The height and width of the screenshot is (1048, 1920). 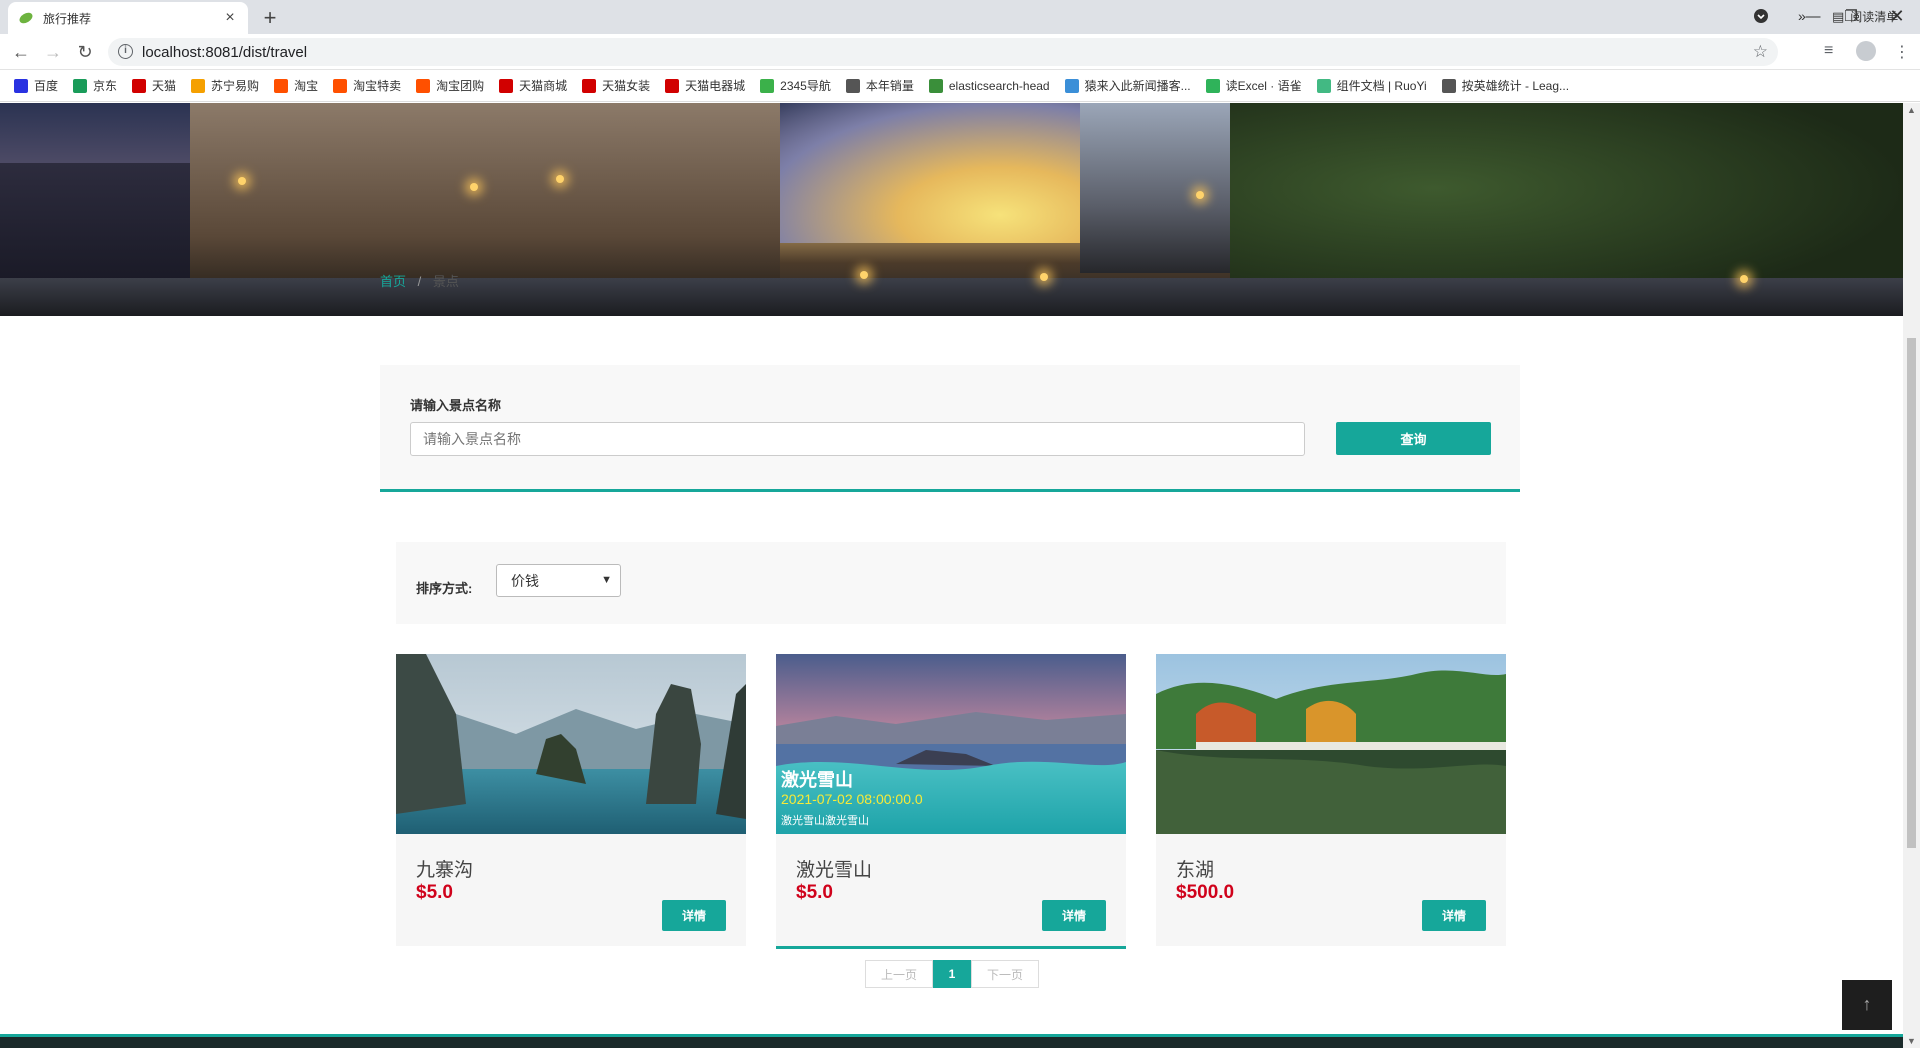 I want to click on media-control-icon: ≡, so click(x=1828, y=51).